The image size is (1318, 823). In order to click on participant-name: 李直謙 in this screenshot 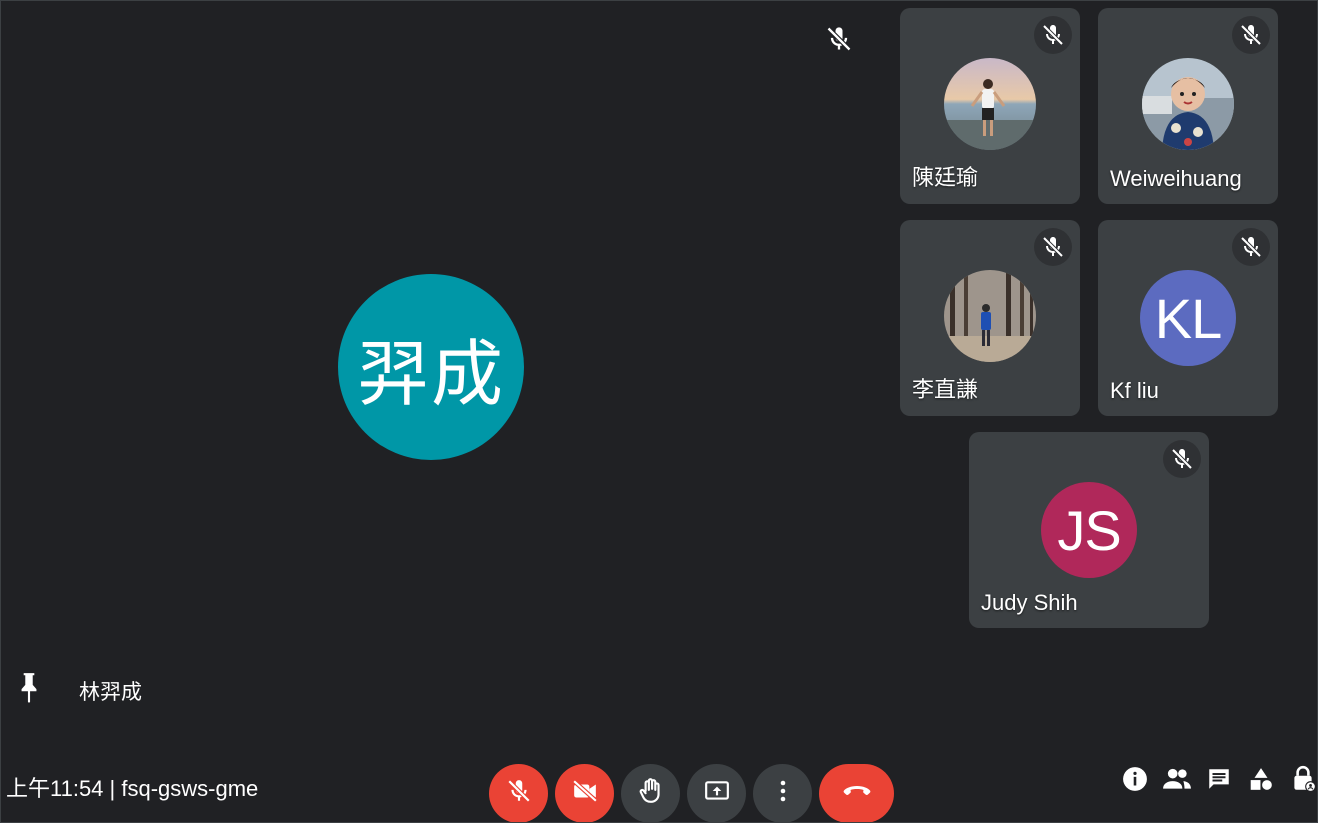, I will do `click(945, 389)`.